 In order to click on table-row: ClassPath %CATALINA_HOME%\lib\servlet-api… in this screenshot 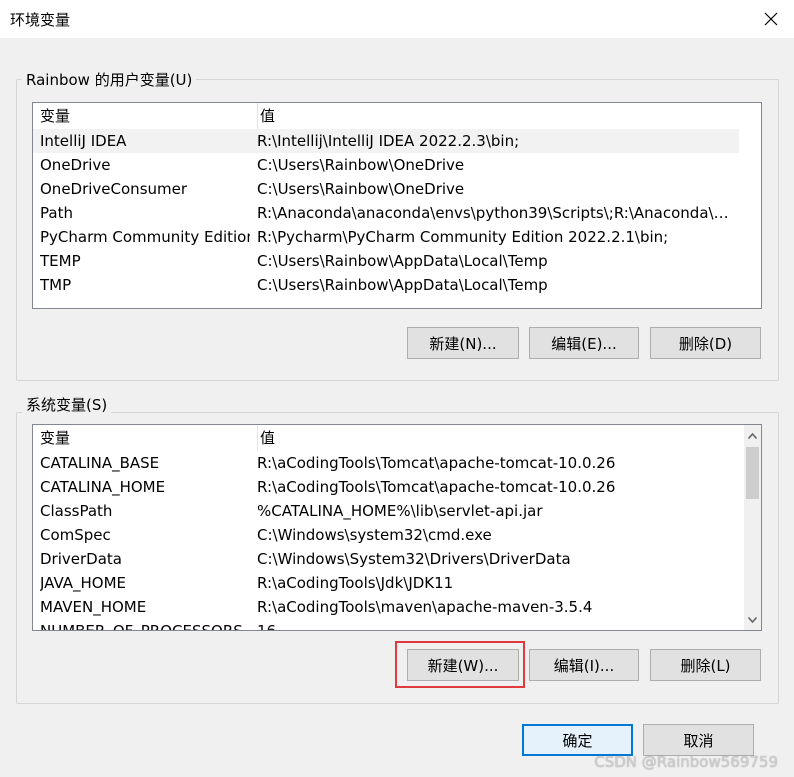, I will do `click(386, 511)`.